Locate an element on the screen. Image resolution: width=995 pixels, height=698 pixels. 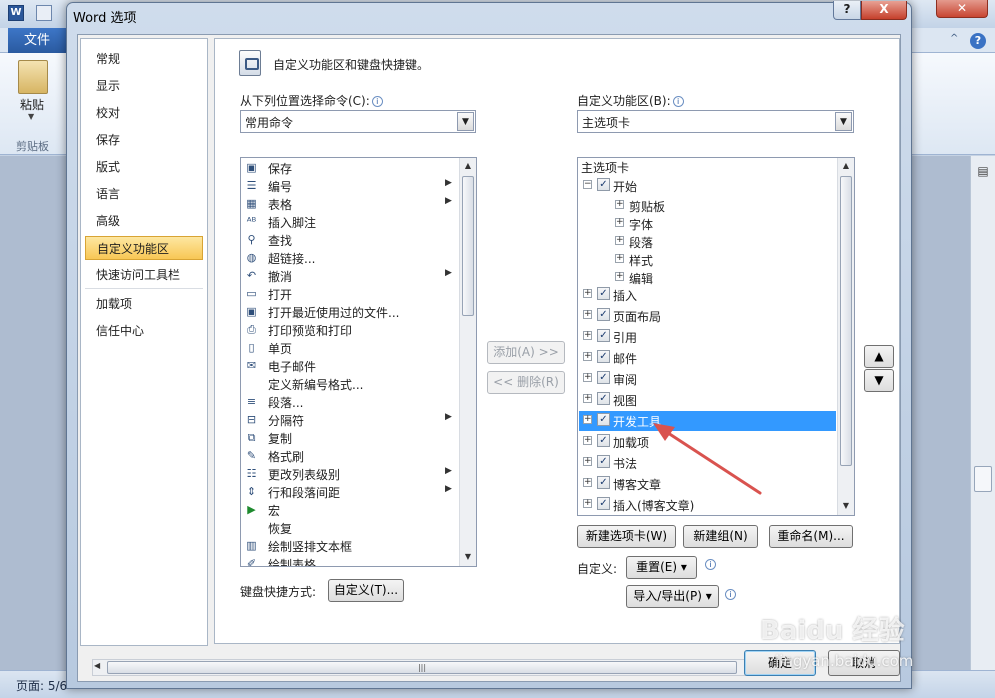
tree-item: + ✓ 插入 is located at coordinates (707, 295).